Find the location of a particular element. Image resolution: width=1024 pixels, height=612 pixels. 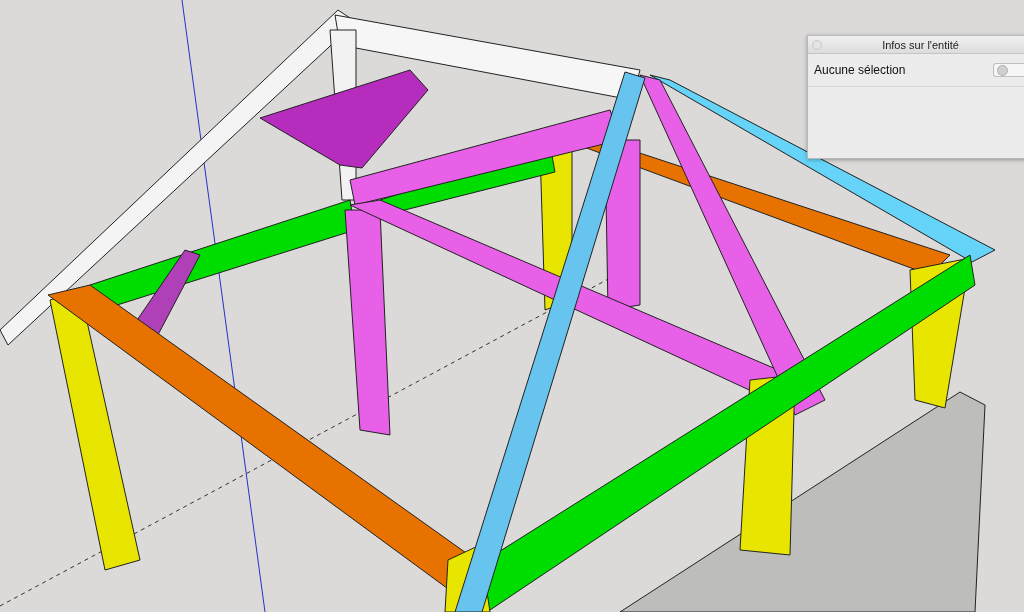

selection-label: Aucune sélection is located at coordinates (860, 70).